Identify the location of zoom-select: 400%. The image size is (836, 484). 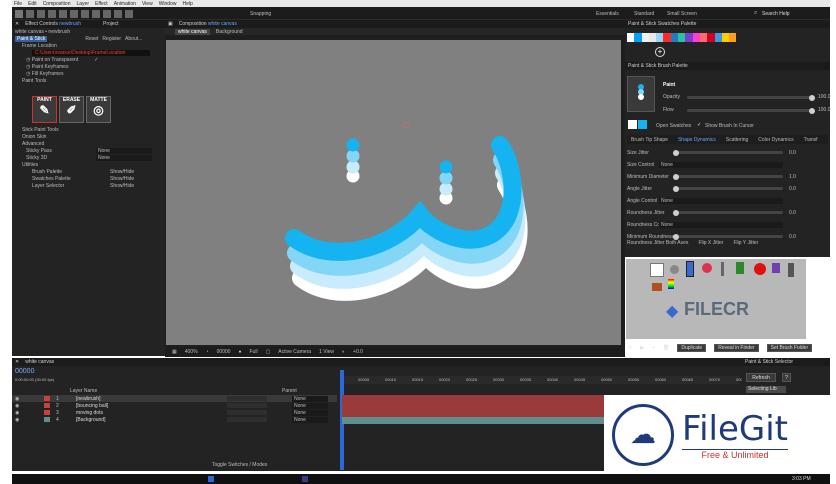
(191, 352).